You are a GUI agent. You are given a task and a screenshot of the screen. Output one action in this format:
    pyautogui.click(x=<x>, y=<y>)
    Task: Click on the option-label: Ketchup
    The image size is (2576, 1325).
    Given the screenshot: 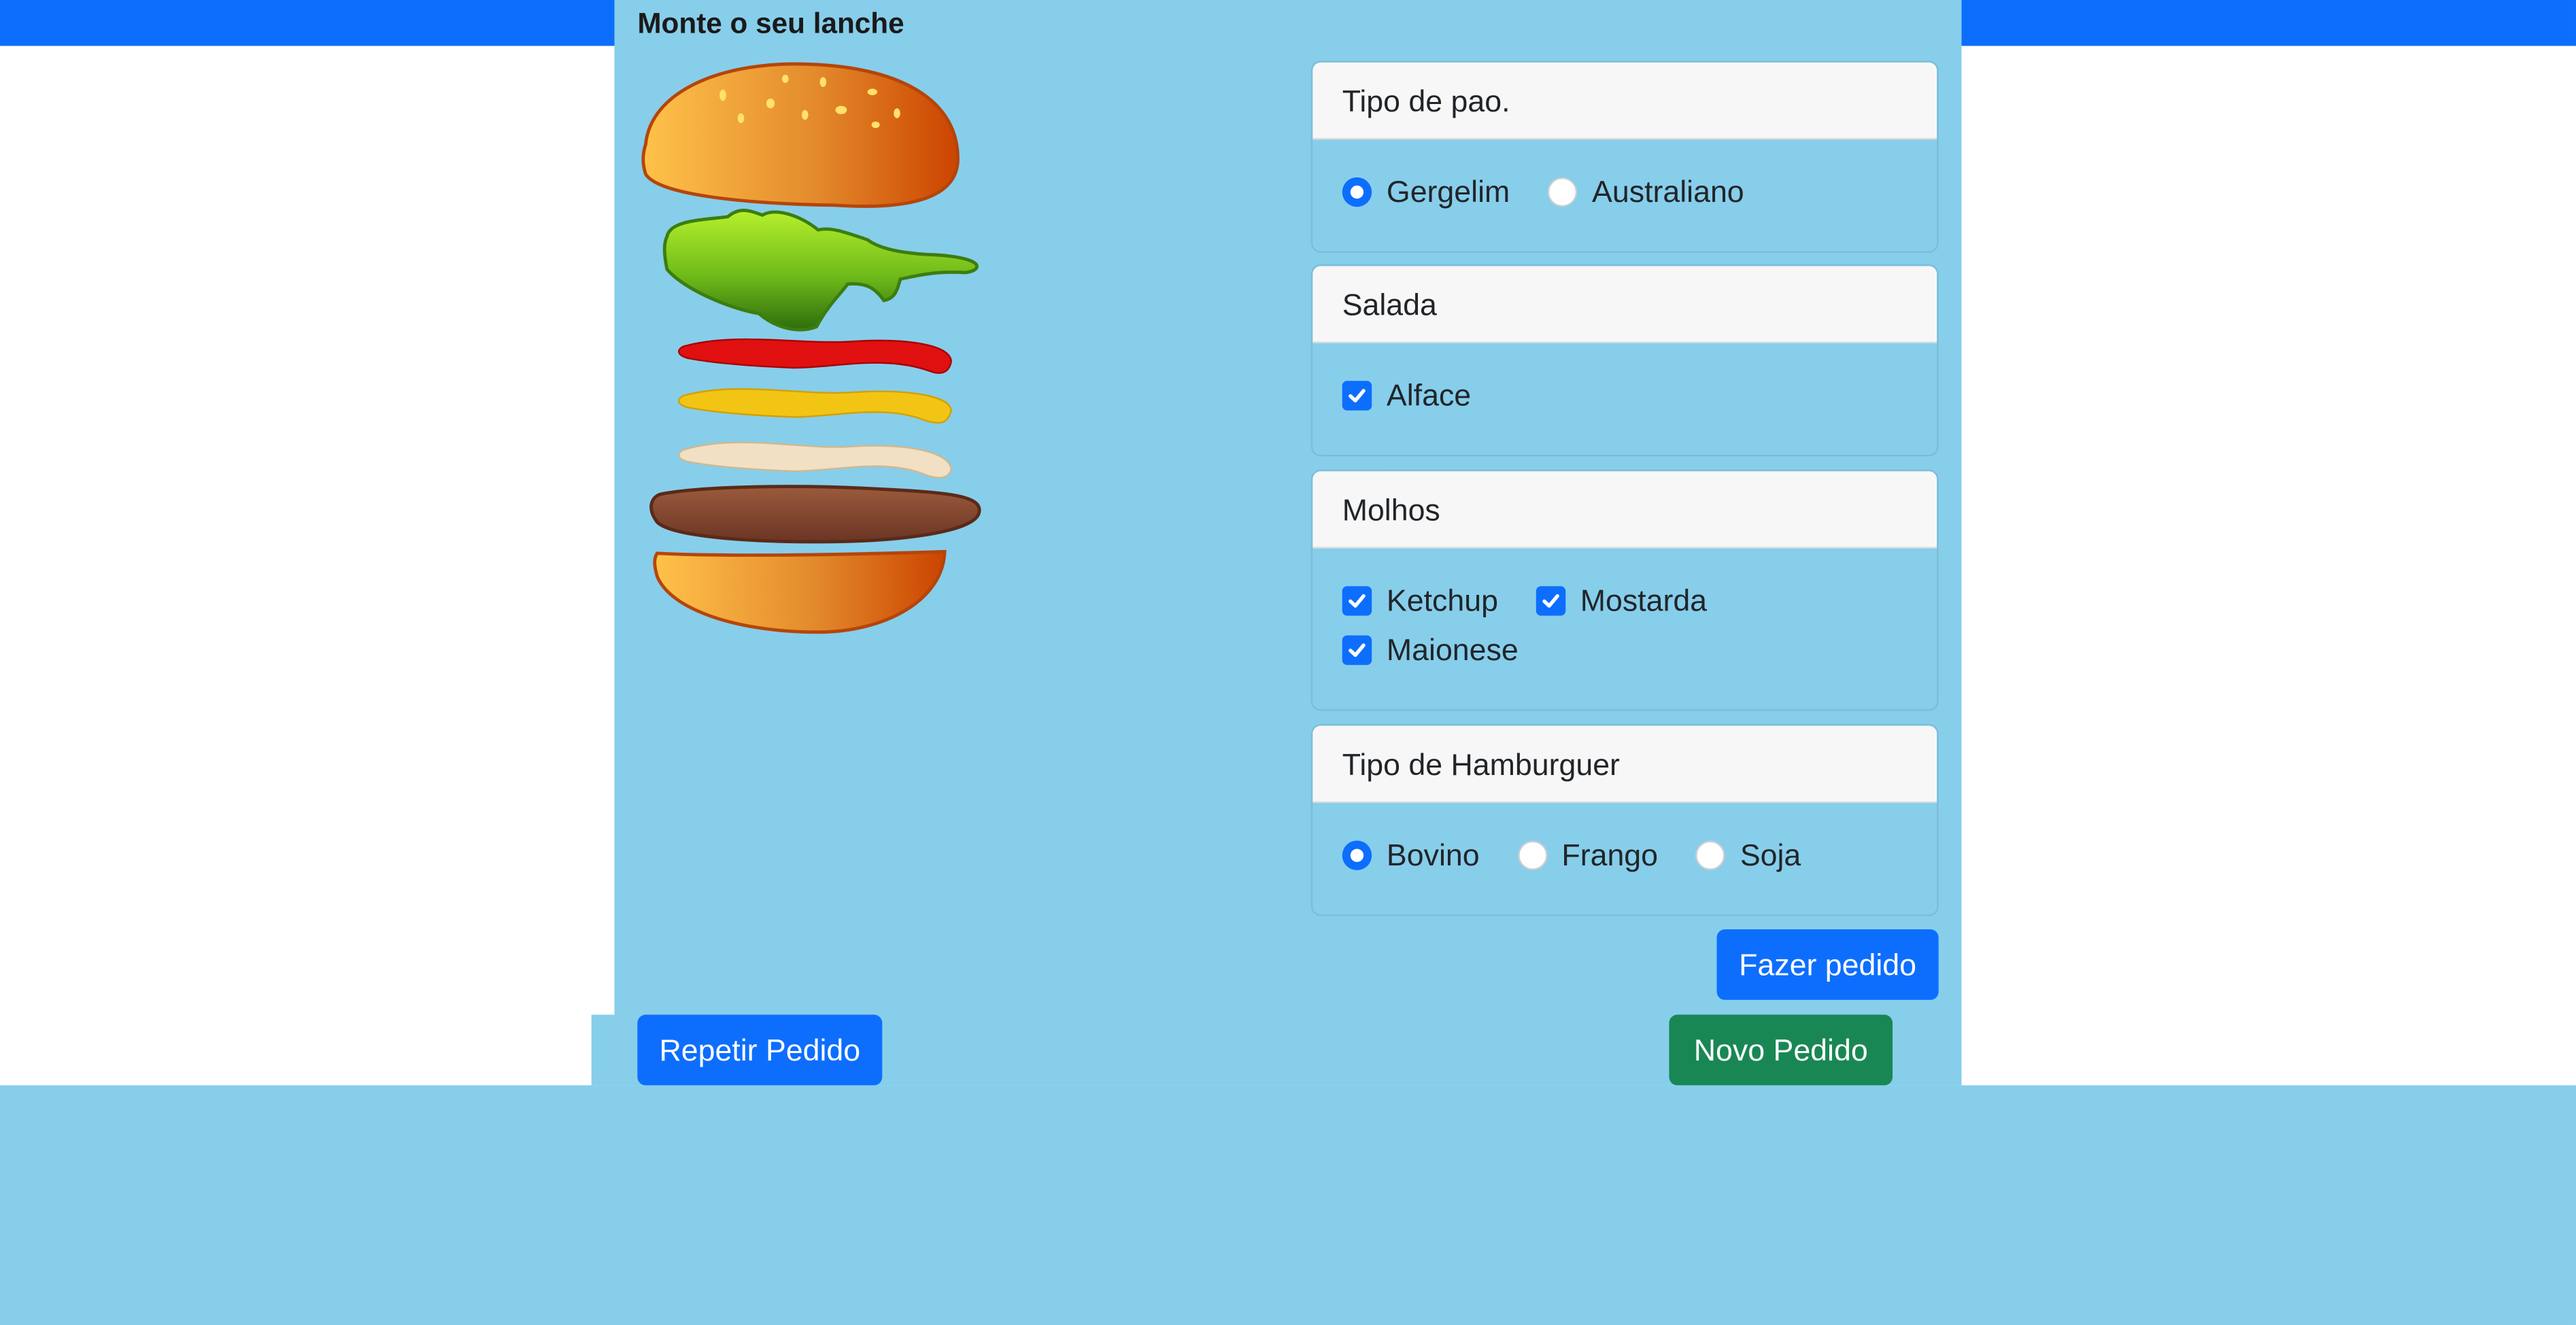 What is the action you would take?
    pyautogui.click(x=1442, y=600)
    